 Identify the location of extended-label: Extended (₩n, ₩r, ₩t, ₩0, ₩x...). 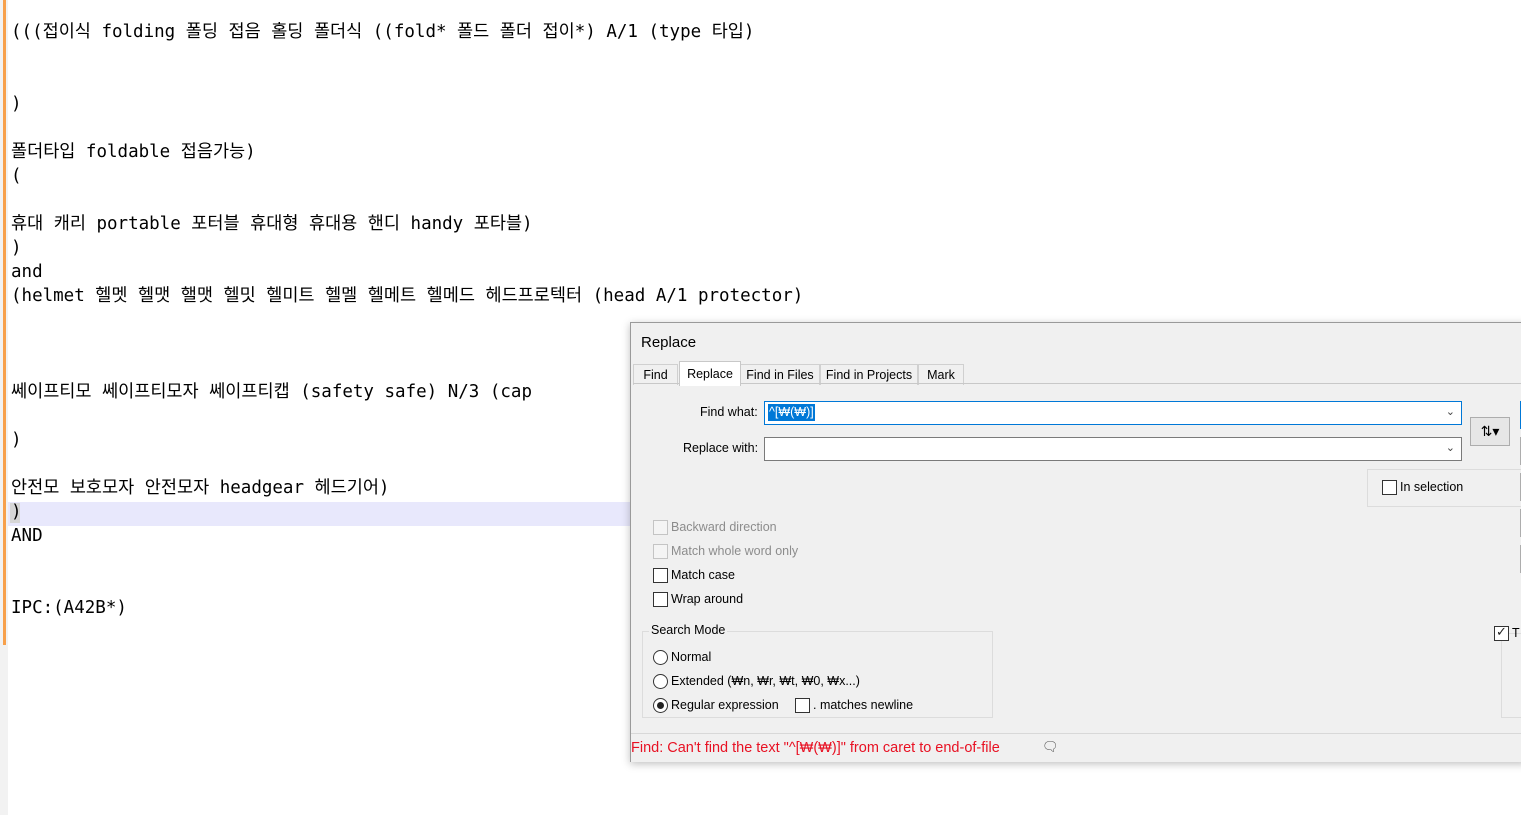
(765, 681).